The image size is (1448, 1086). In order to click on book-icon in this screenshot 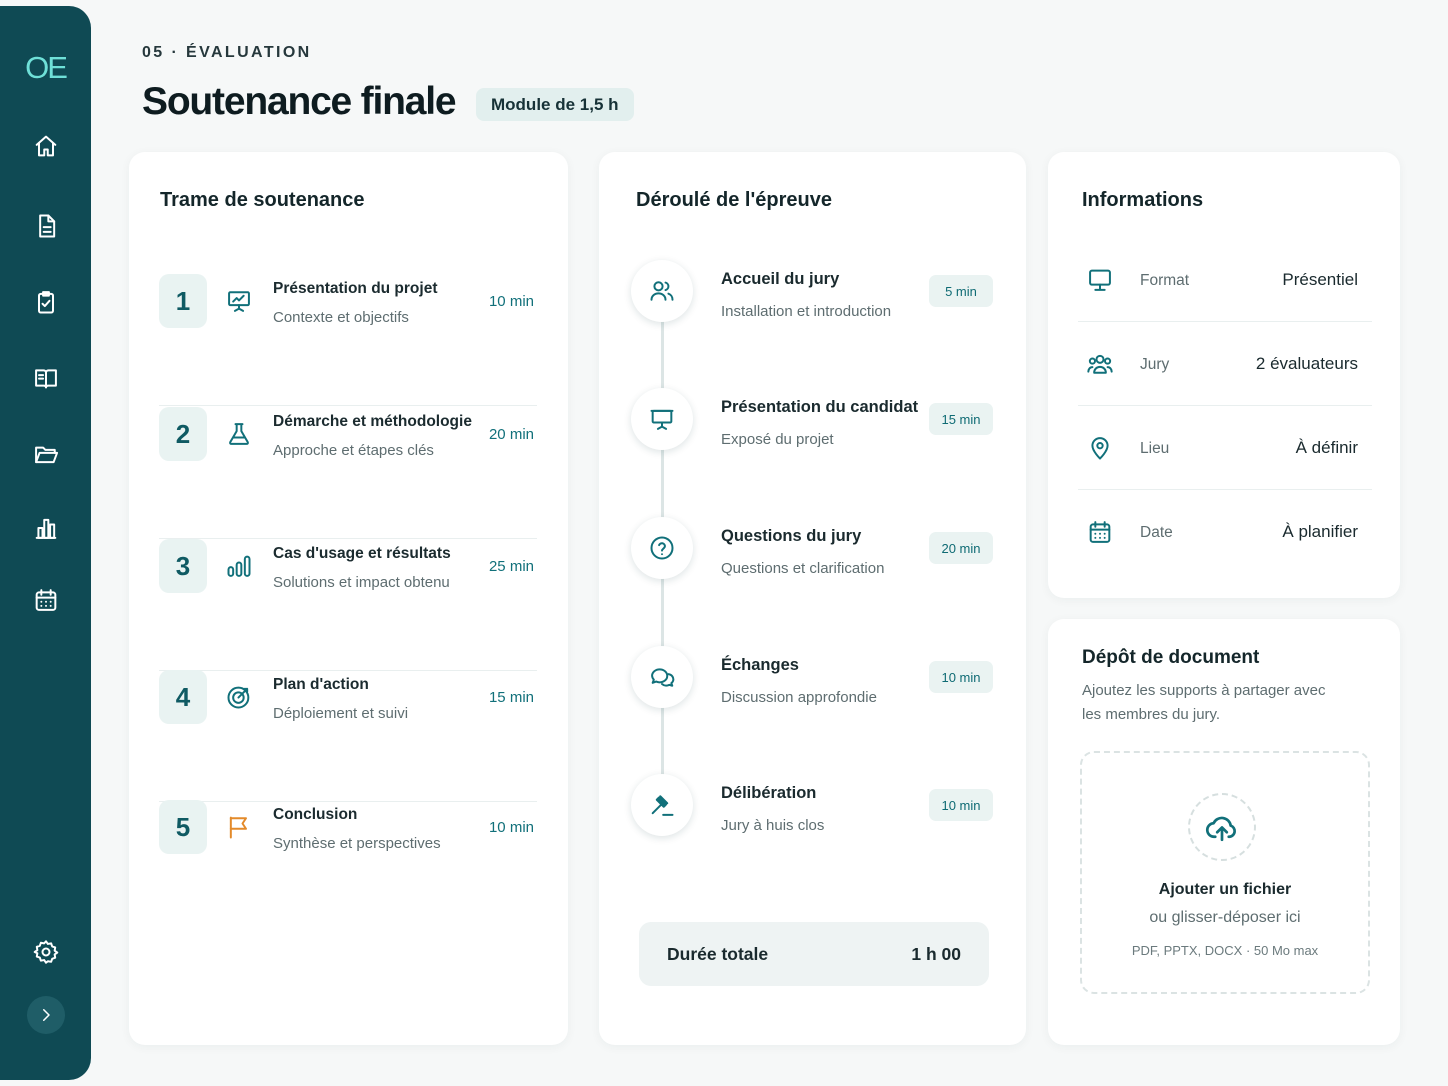, I will do `click(46, 378)`.